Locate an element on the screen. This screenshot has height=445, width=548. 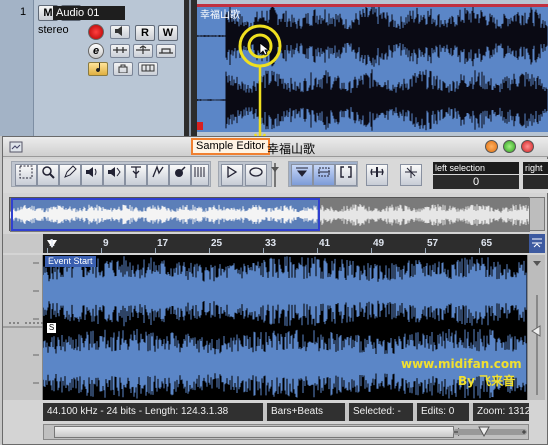
watermark-url: www.midifan.com is located at coordinates (461, 364).